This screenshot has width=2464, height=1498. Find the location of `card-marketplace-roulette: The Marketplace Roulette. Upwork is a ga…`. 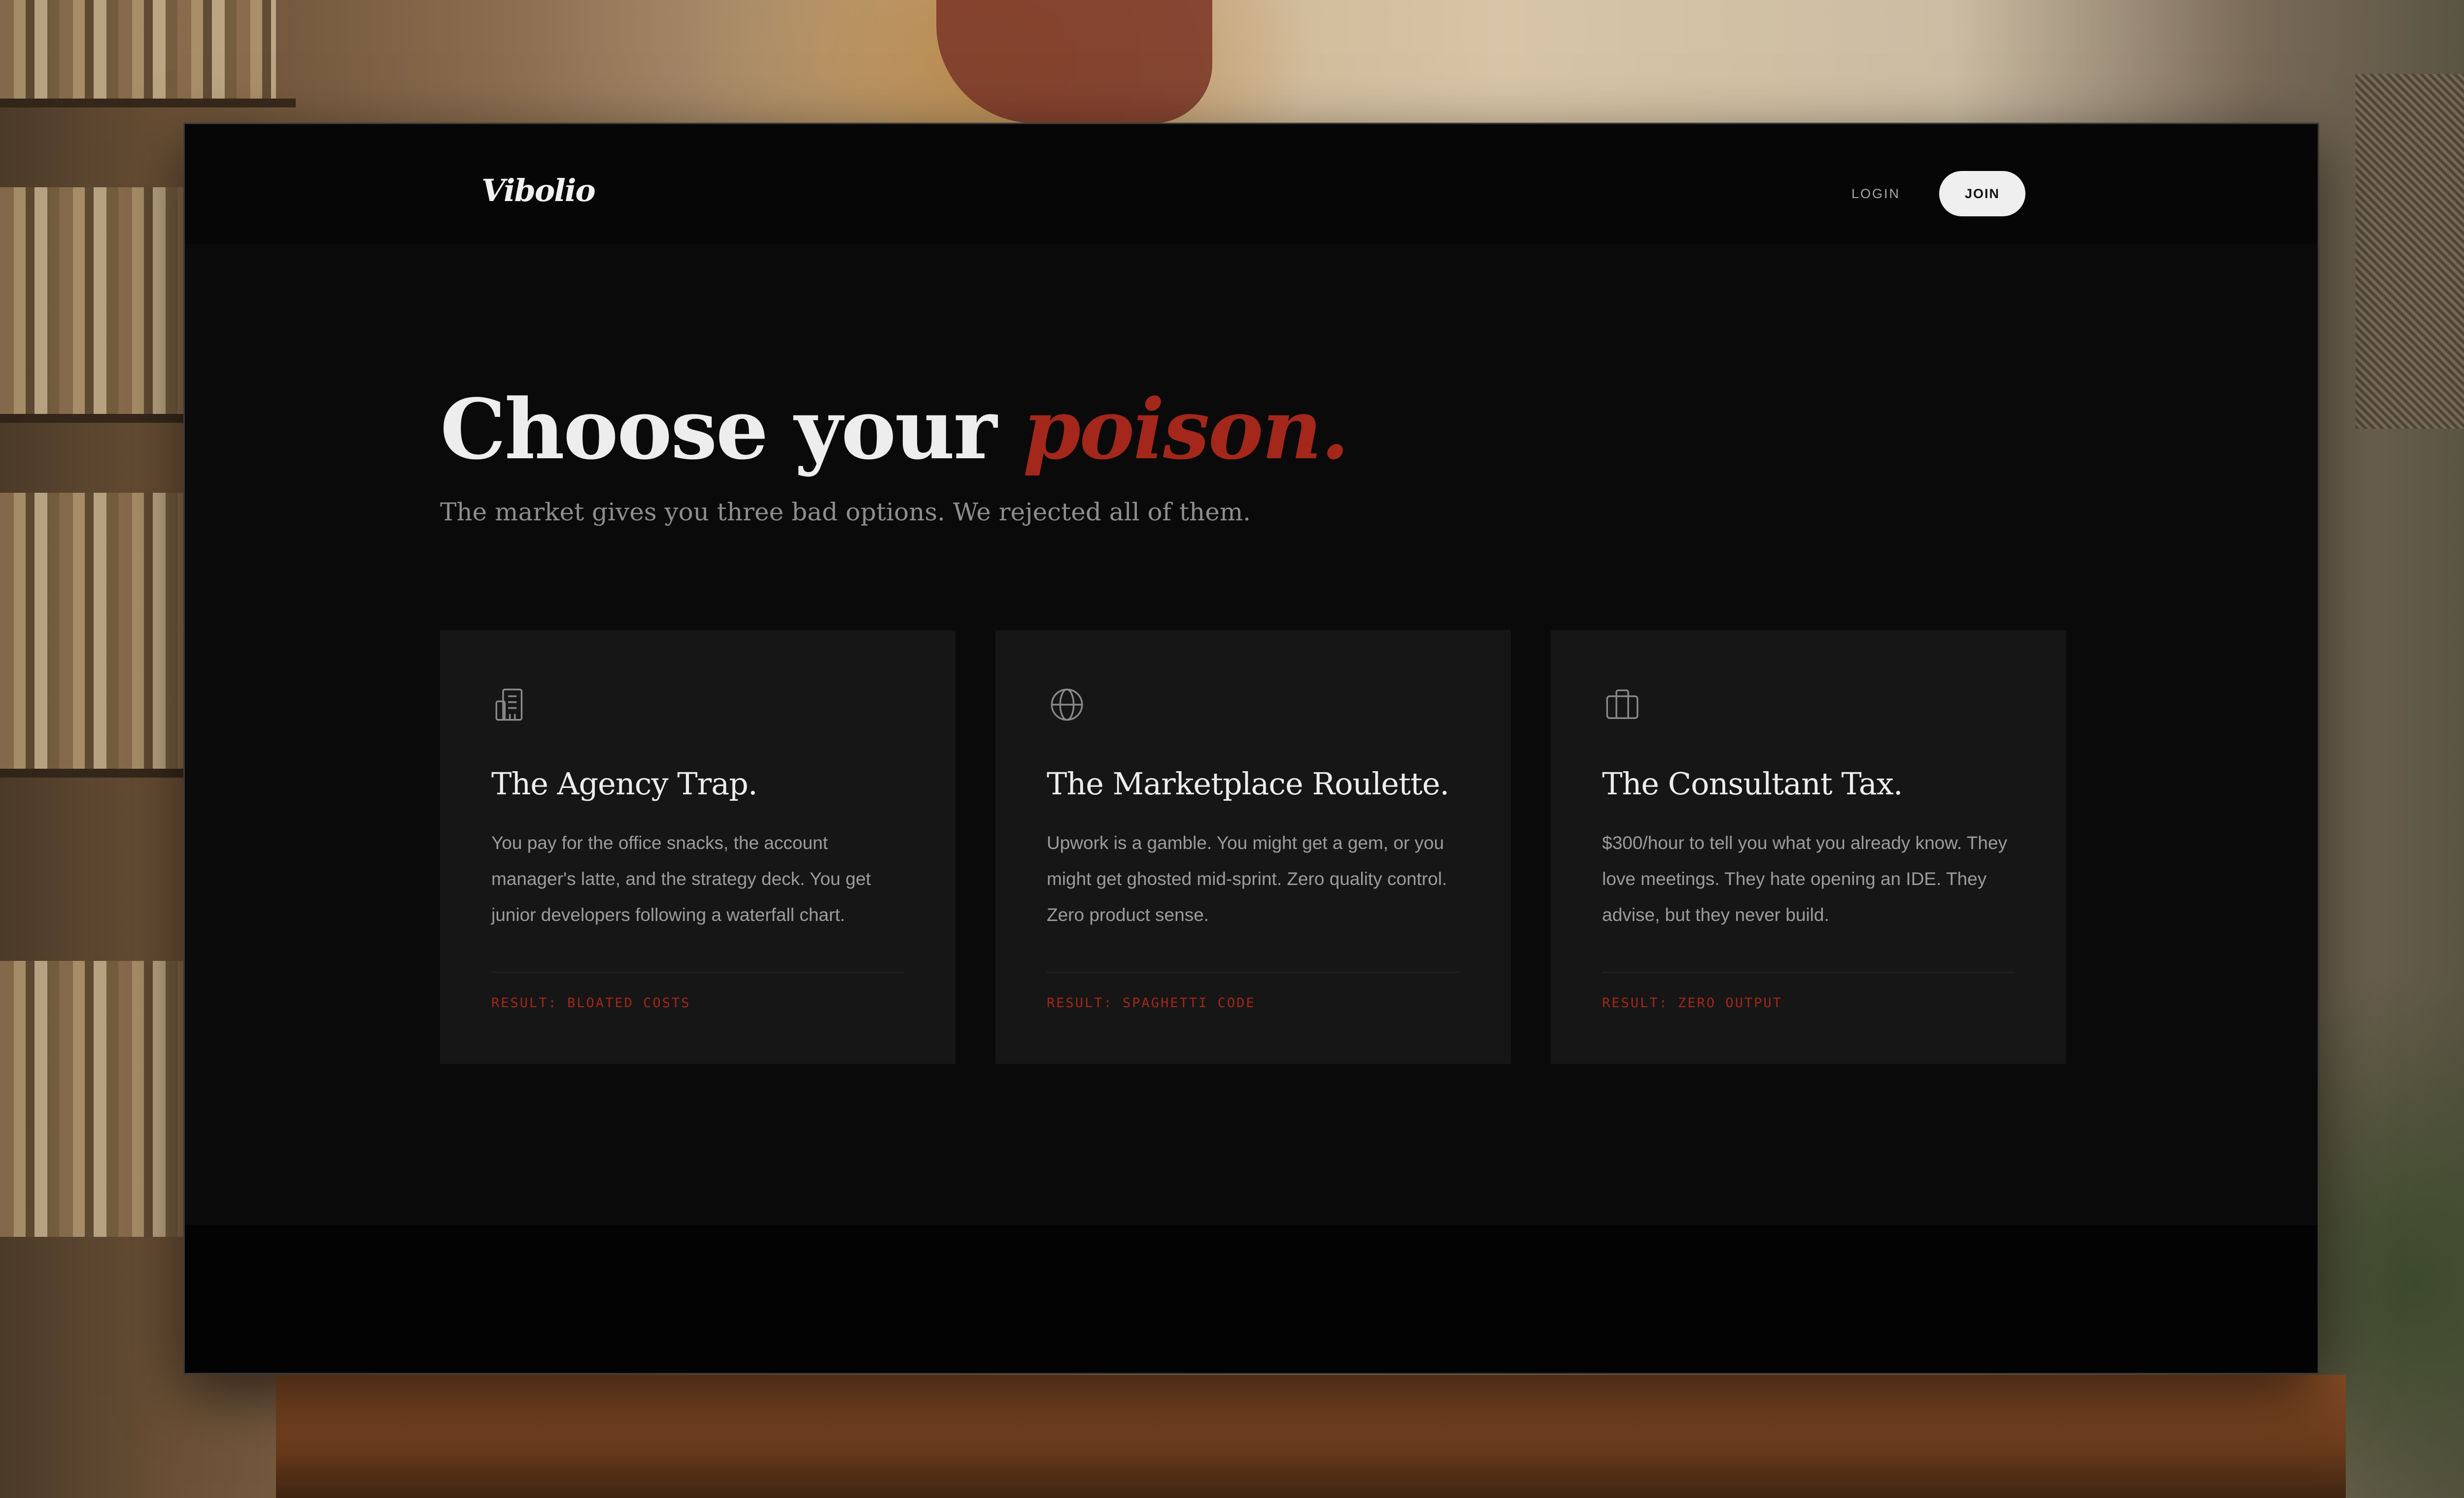

card-marketplace-roulette: The Marketplace Roulette. Upwork is a ga… is located at coordinates (1253, 847).